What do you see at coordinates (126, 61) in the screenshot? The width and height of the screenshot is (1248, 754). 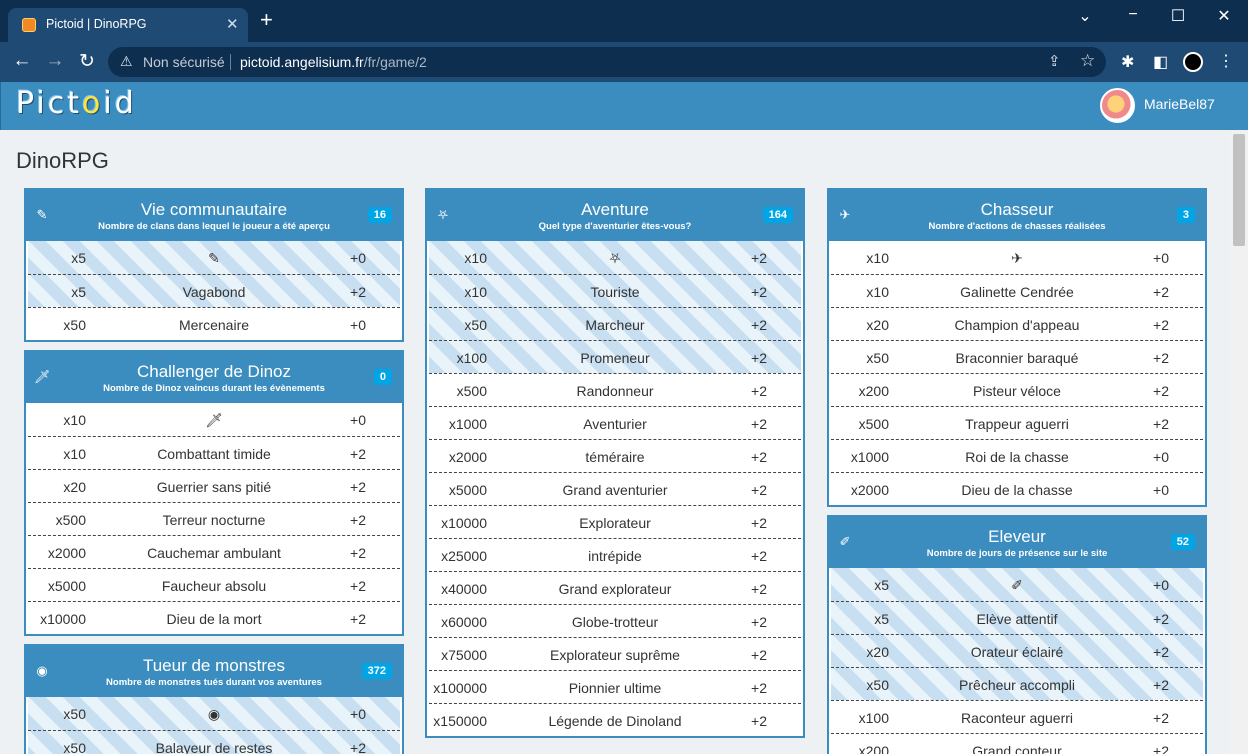 I see `warning-icon: ⚠` at bounding box center [126, 61].